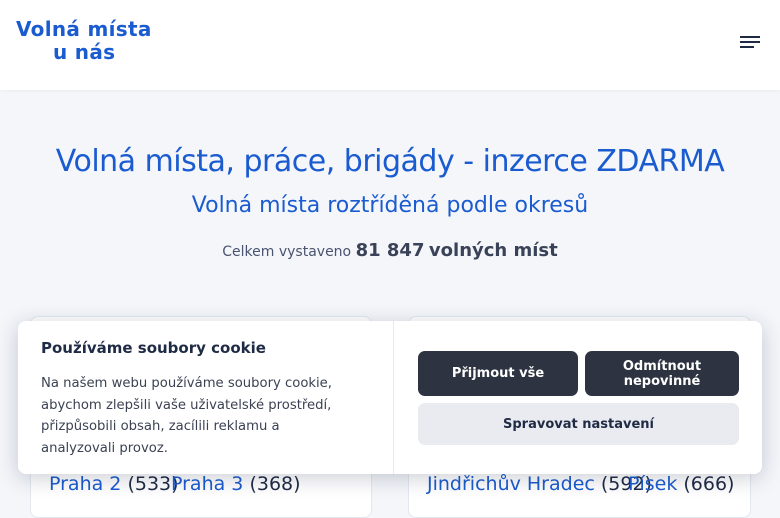 This screenshot has height=518, width=780. What do you see at coordinates (287, 252) in the screenshot?
I see `stats-prefix: Celkem vystaveno` at bounding box center [287, 252].